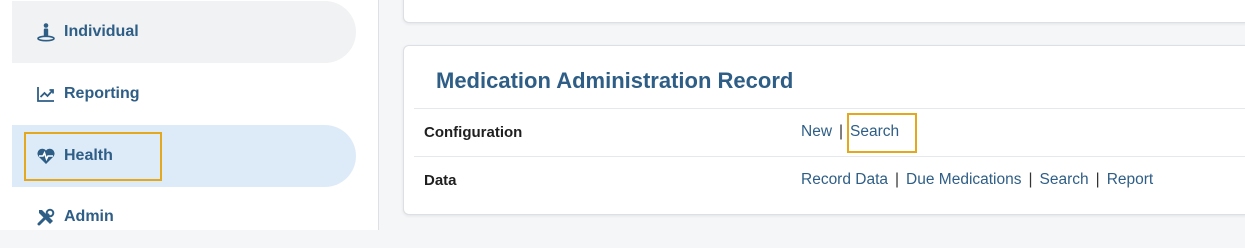  Describe the element at coordinates (46, 156) in the screenshot. I see `heart-pulse-icon` at that location.